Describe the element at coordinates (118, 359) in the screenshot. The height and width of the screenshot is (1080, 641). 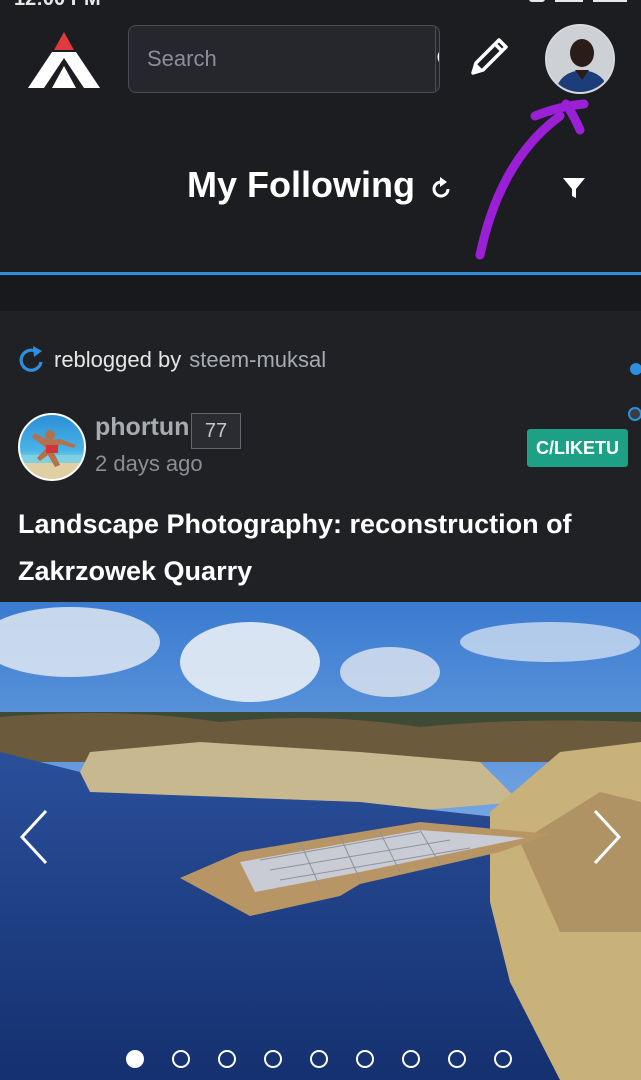
I see `reblog-label: reblogged by` at that location.